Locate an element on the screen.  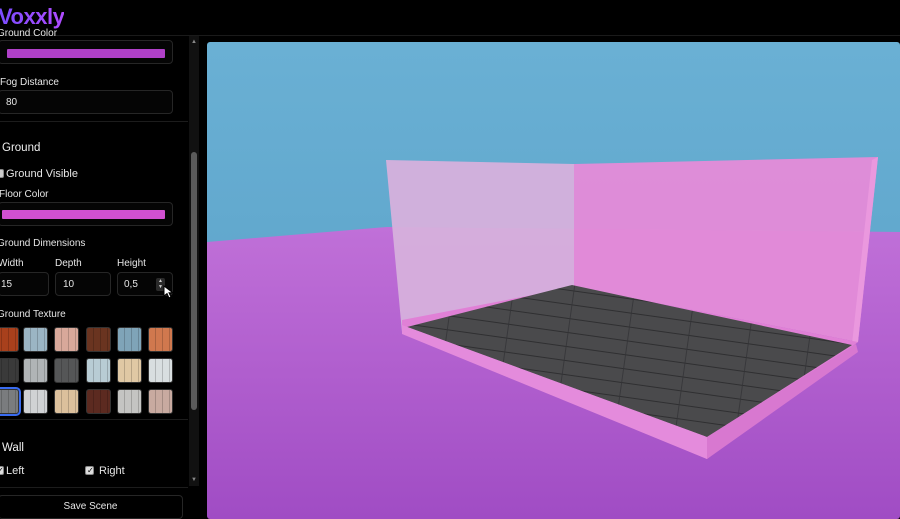
depth-value: 10 is located at coordinates (69, 284).